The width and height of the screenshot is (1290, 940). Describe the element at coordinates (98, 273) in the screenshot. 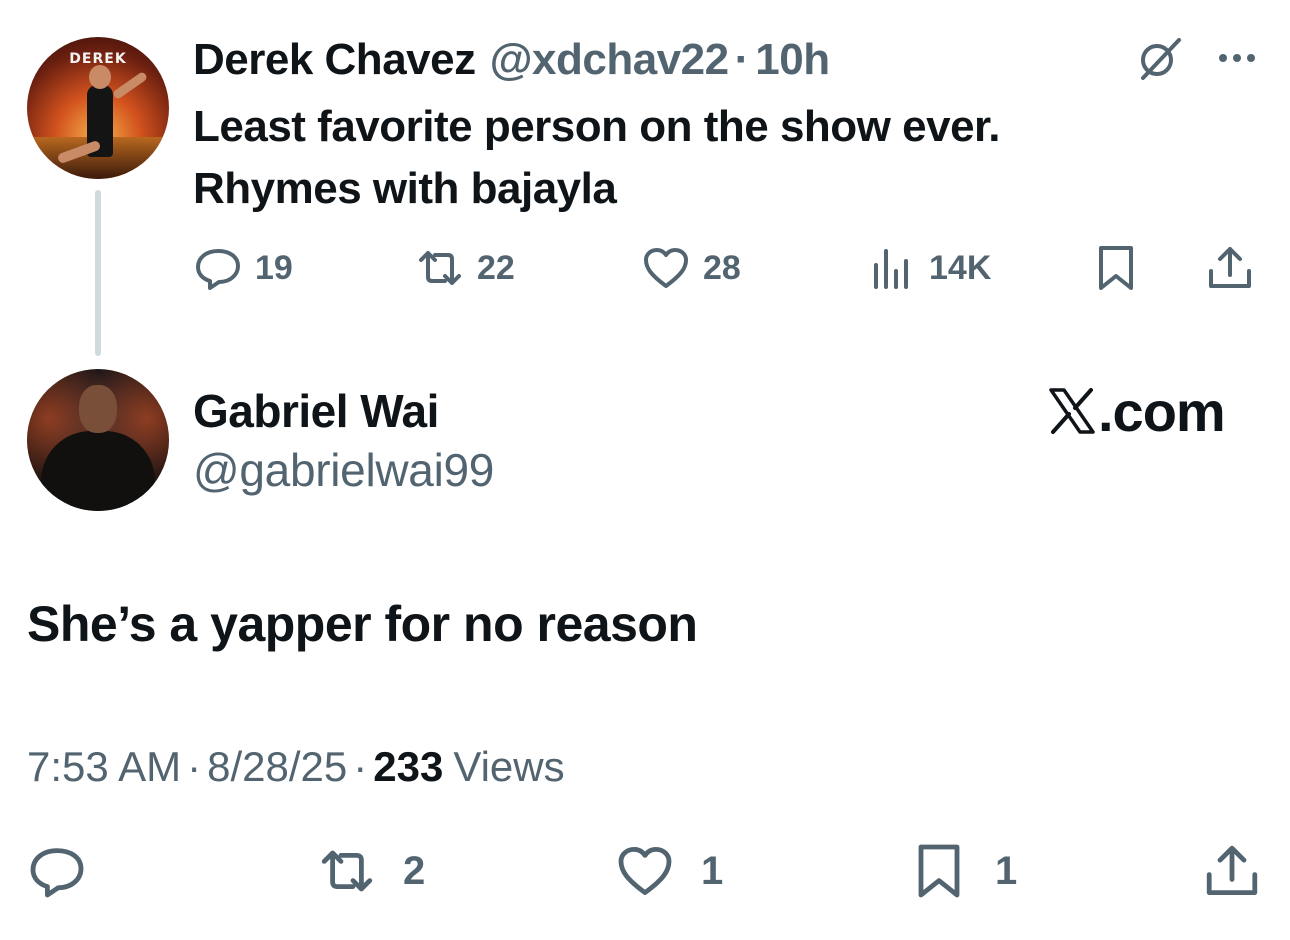

I see `thread-connector-line` at that location.